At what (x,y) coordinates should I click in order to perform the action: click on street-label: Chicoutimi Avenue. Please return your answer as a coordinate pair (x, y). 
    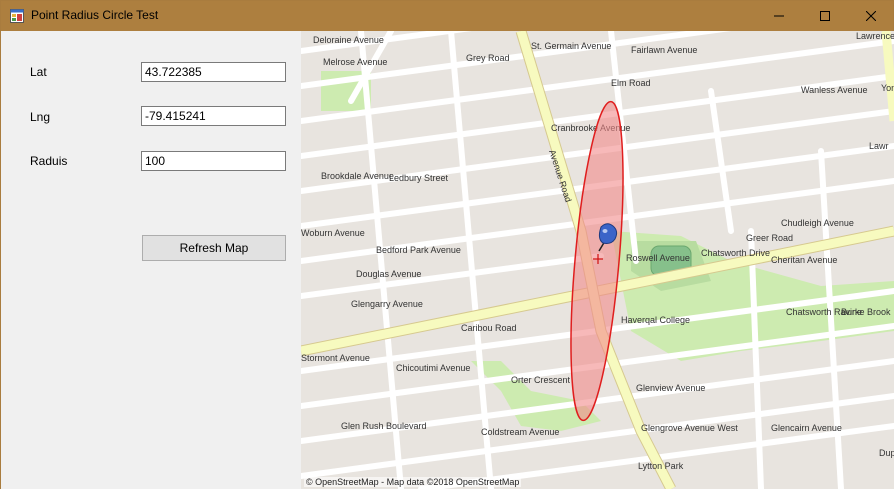
    Looking at the image, I should click on (433, 368).